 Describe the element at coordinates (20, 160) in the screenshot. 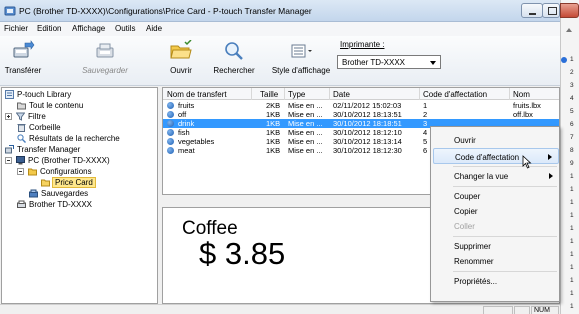

I see `computer-icon` at that location.